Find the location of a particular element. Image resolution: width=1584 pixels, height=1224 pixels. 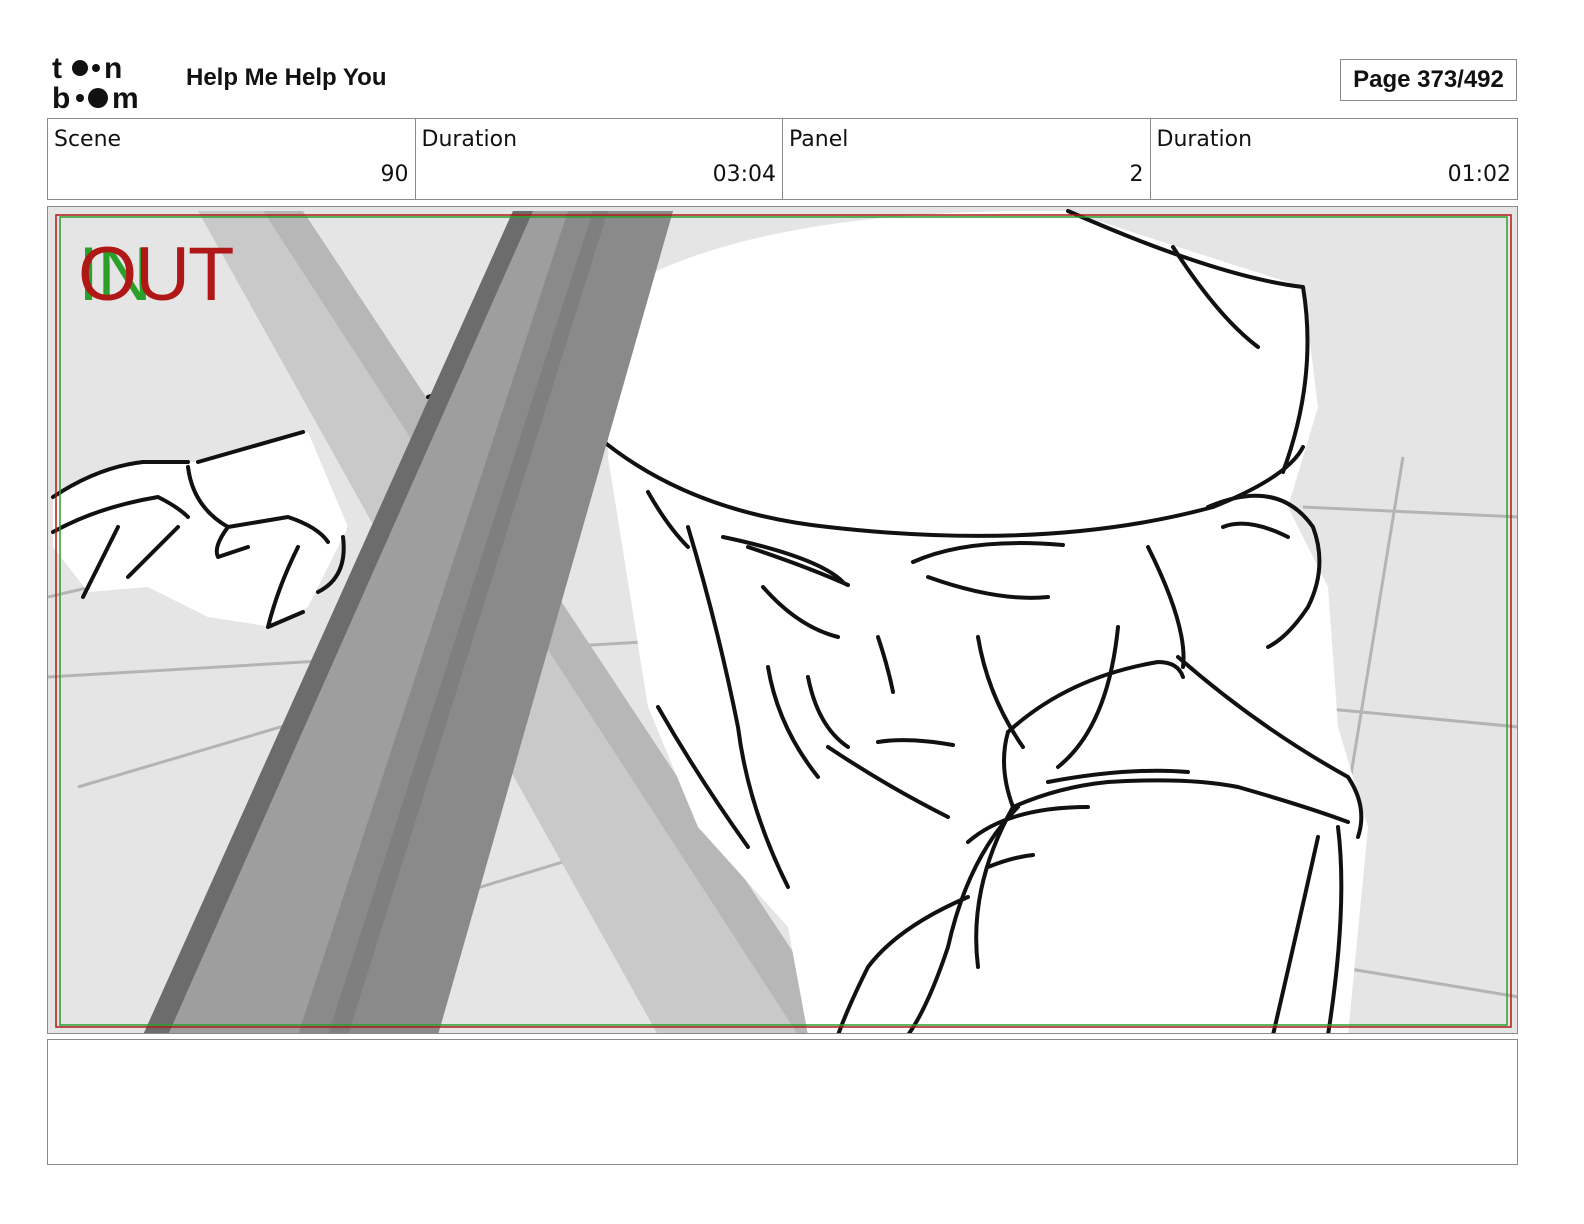

panel-cell: Panel 2 is located at coordinates (967, 159).